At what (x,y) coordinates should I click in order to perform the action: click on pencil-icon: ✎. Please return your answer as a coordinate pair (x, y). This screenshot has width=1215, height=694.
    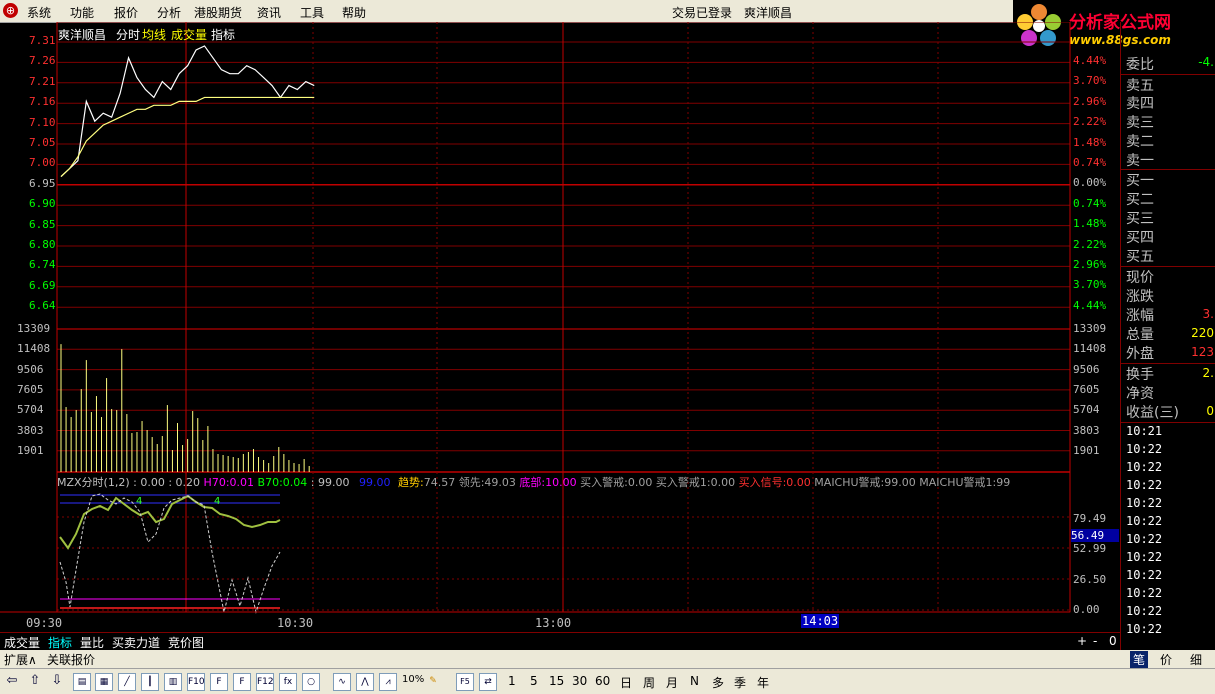
    Looking at the image, I should click on (433, 681).